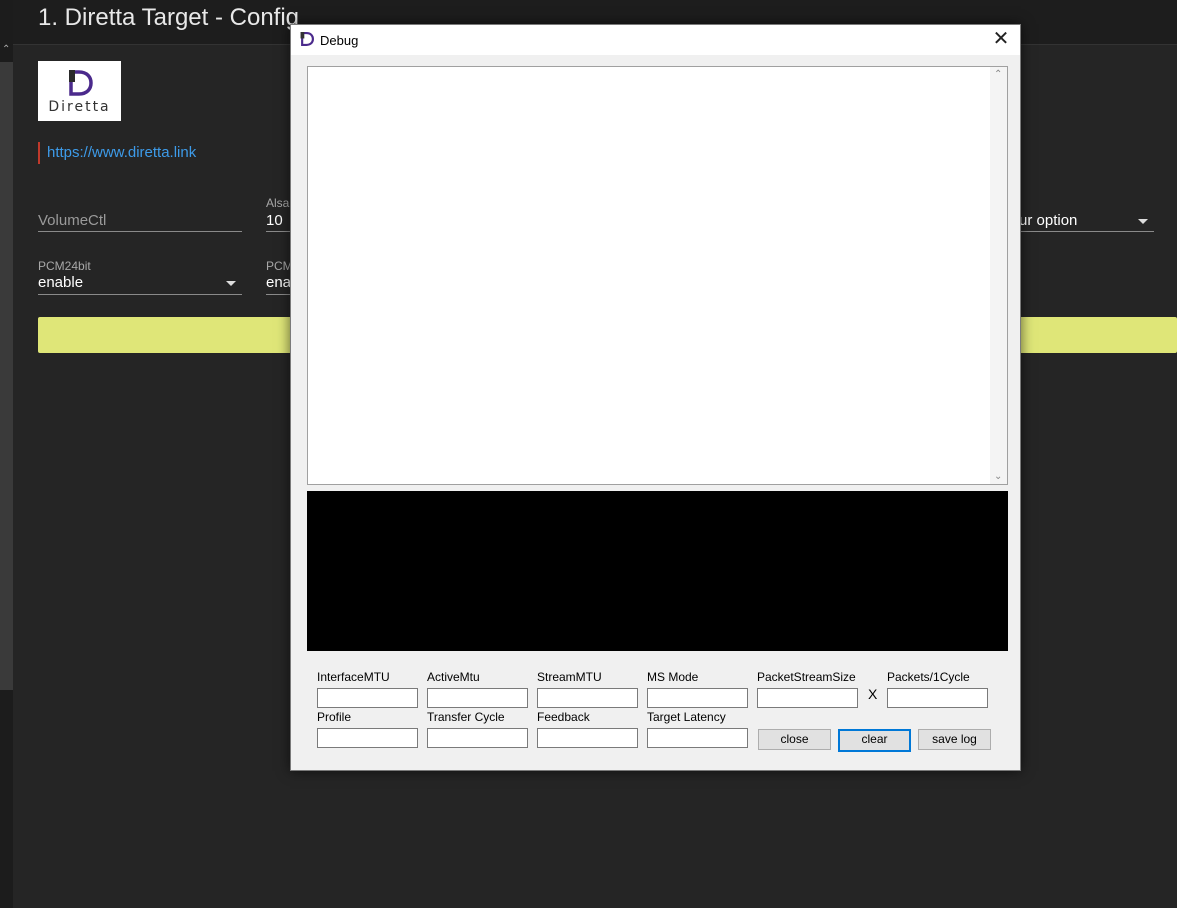 The height and width of the screenshot is (908, 1177). I want to click on pcm-value: ena, so click(278, 282).